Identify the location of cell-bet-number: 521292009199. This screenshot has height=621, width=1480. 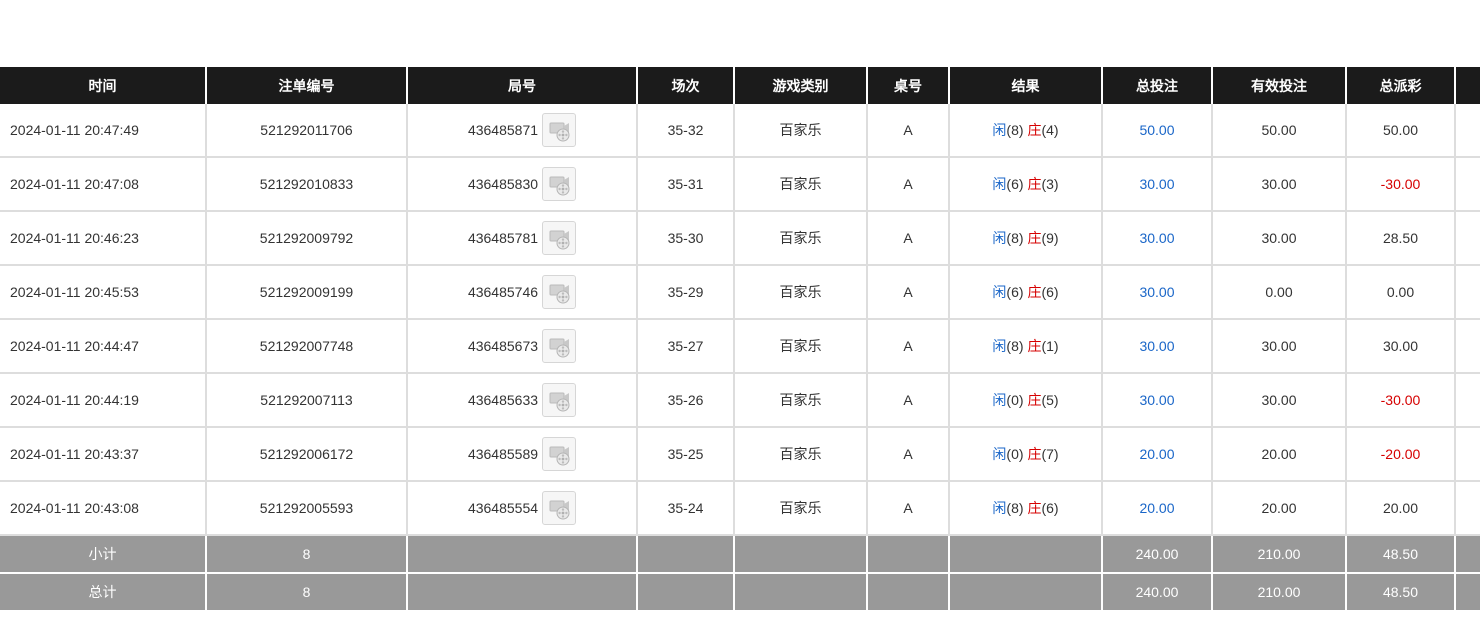
(307, 292).